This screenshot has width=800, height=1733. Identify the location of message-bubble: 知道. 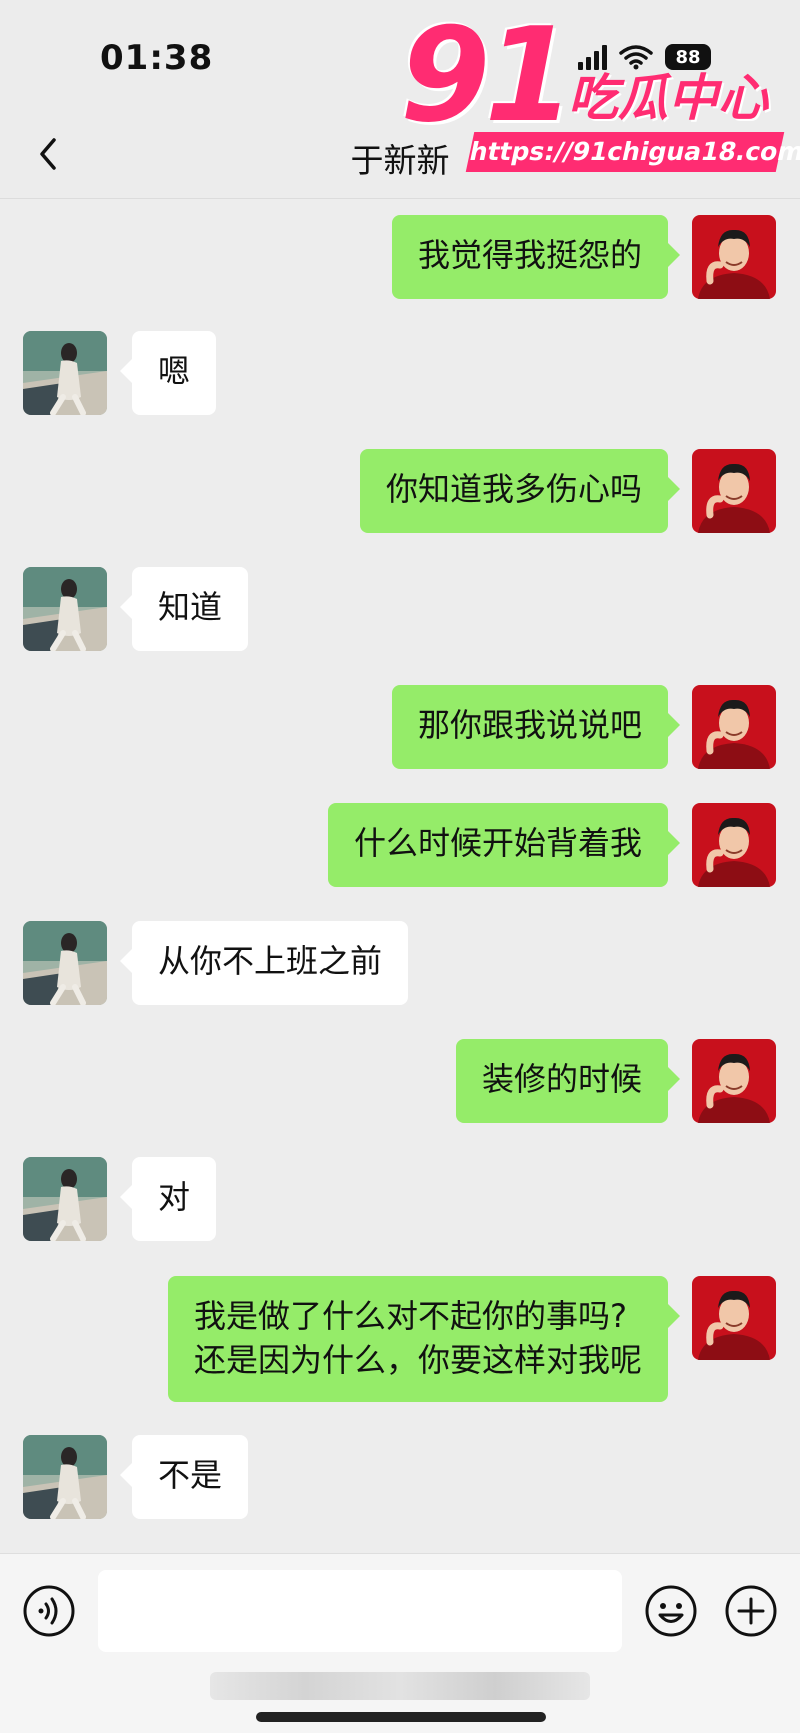
(184, 609).